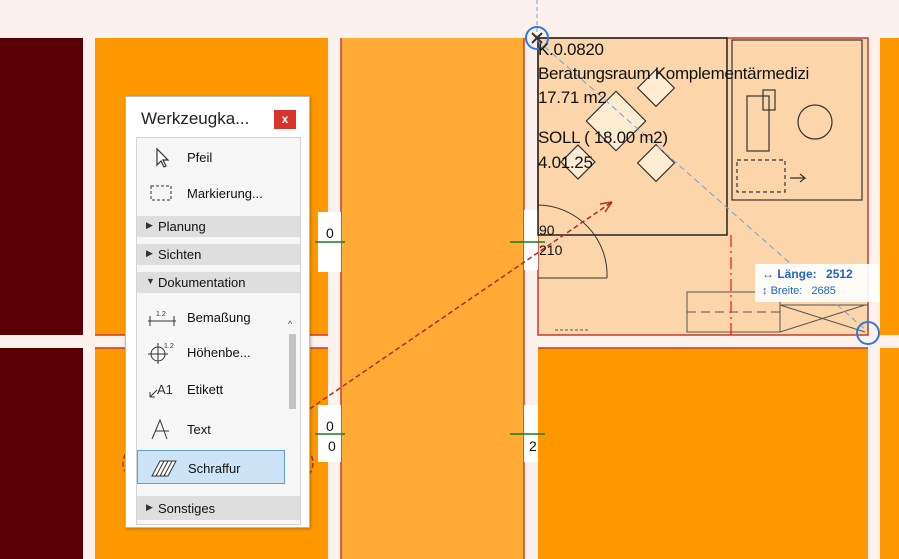 The image size is (899, 559). I want to click on wall-dark-top, so click(41, 186).